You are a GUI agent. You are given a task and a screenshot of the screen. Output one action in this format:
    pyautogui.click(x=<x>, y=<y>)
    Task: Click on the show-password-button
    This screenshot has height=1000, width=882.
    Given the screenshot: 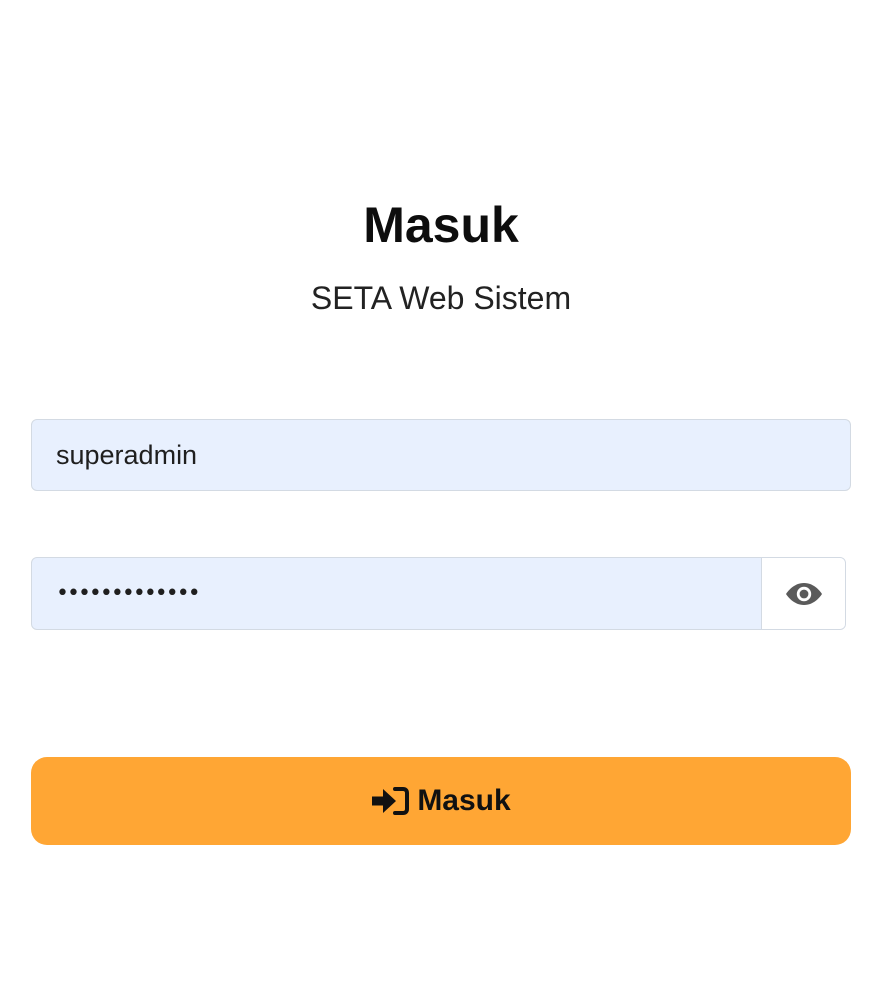 What is the action you would take?
    pyautogui.click(x=803, y=593)
    